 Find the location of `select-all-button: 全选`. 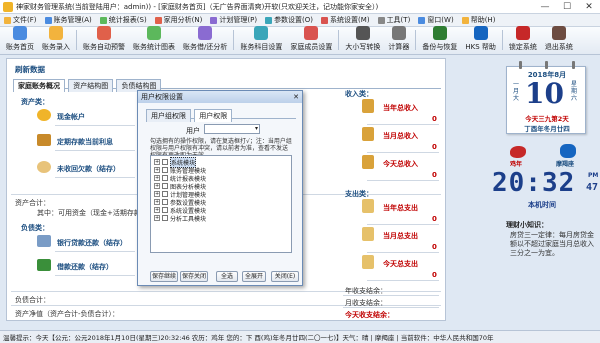

select-all-button: 全选 is located at coordinates (227, 276).